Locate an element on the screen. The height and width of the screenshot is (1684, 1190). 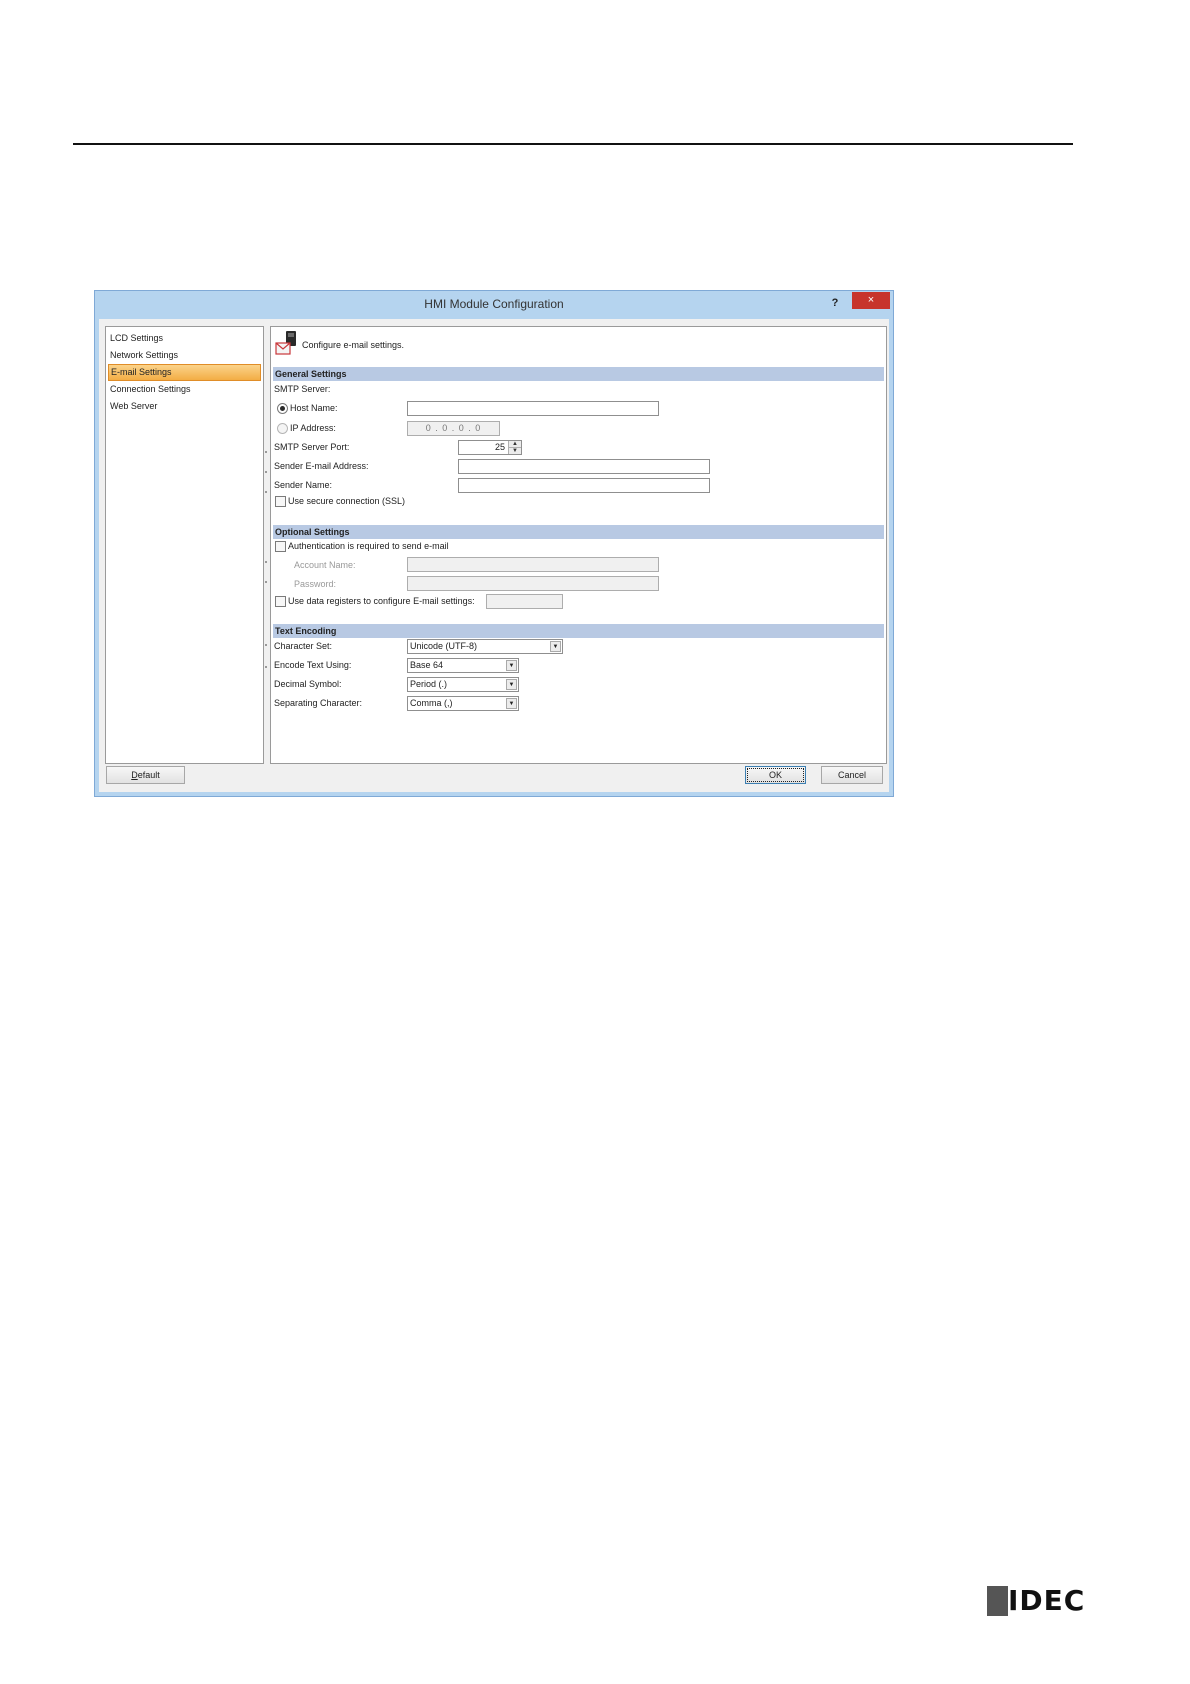
cancel-button: Cancel is located at coordinates (852, 775).